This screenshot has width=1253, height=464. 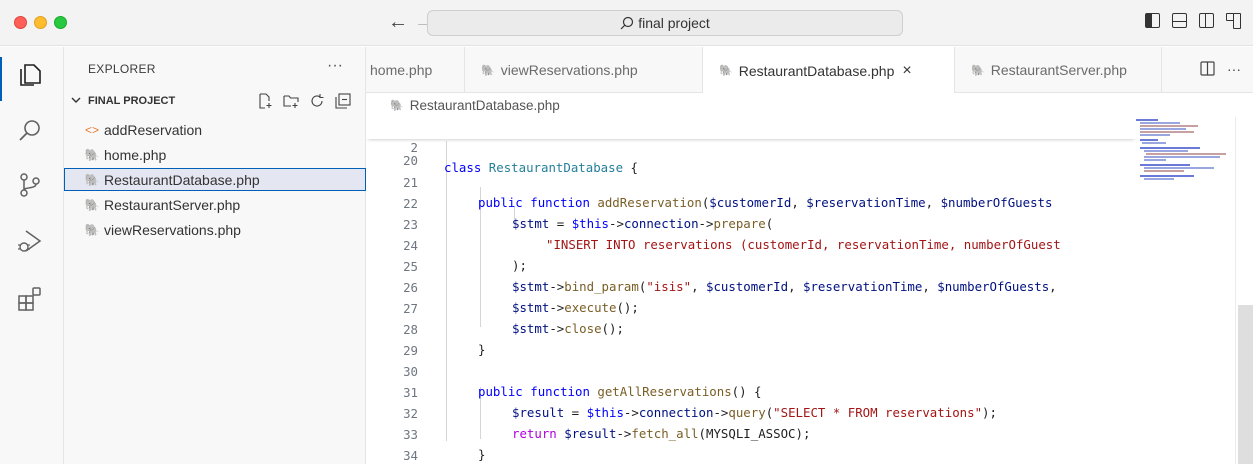 I want to click on title-bar: ← → final project, so click(x=626, y=23).